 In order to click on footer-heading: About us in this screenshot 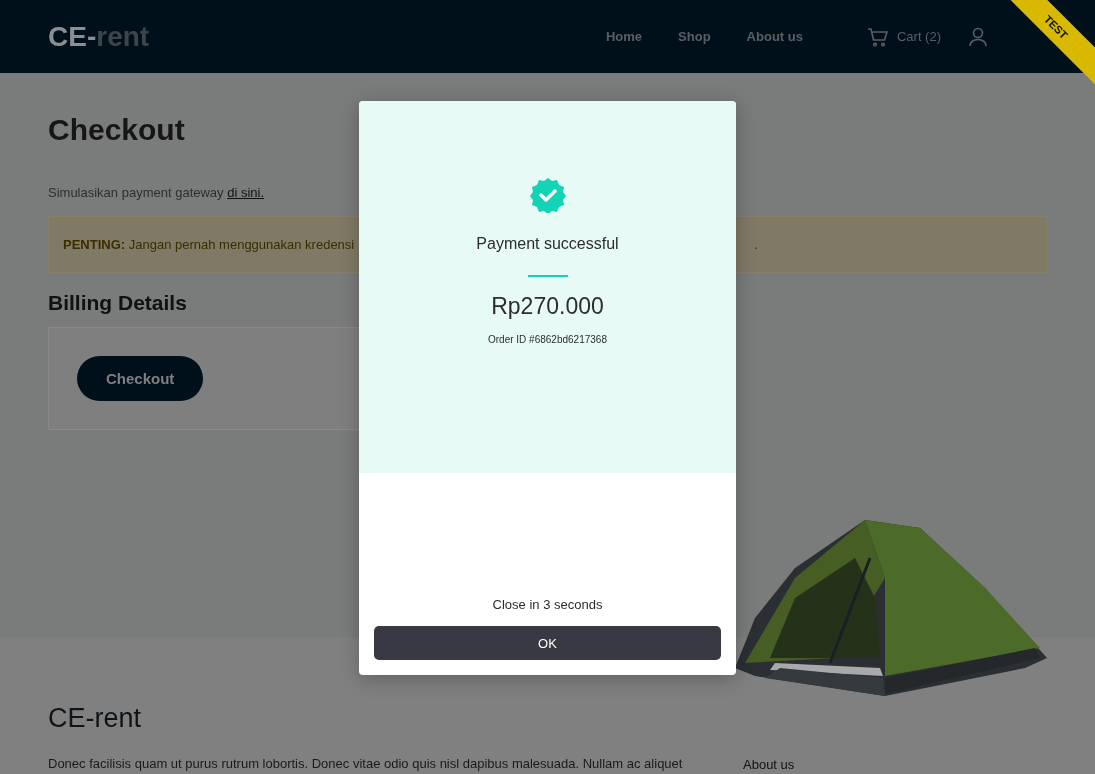, I will do `click(769, 765)`.